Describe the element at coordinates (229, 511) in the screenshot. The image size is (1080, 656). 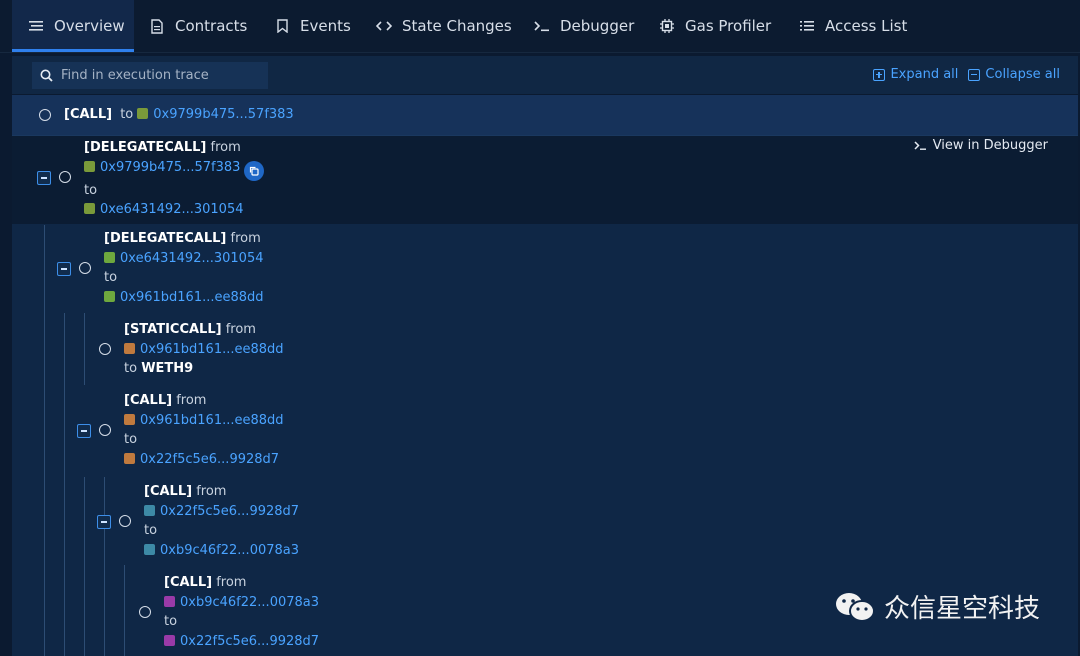
I see `from-address: 0x22f5c5e6...9928d7` at that location.